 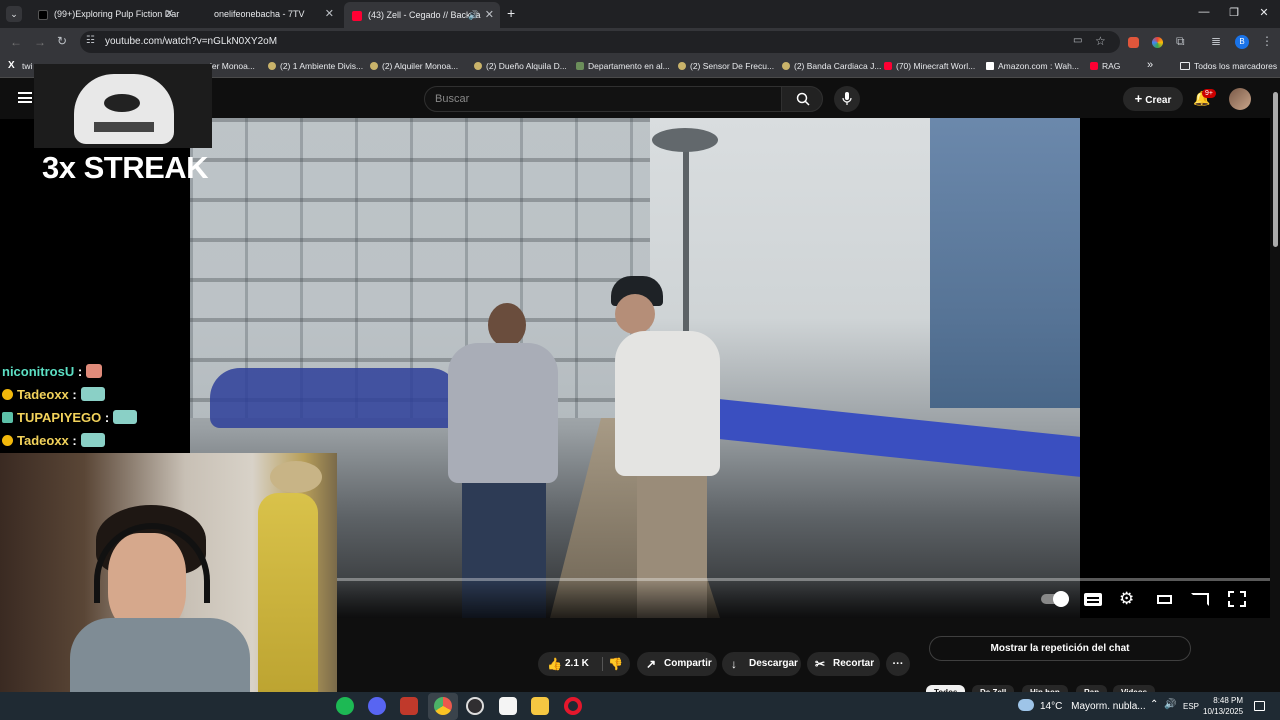 What do you see at coordinates (443, 706) in the screenshot?
I see `chrome-active-indicator` at bounding box center [443, 706].